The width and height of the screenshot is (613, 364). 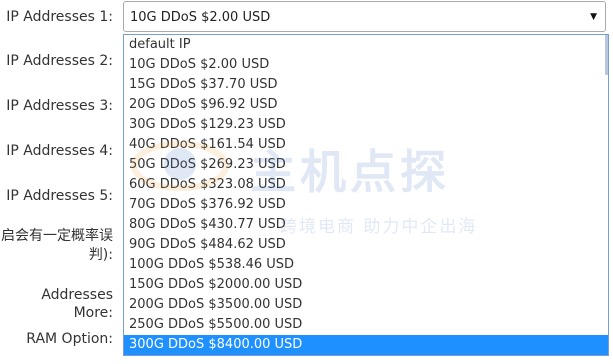 What do you see at coordinates (366, 125) in the screenshot?
I see `dropdown-option: 30G DDoS $129.23 USD` at bounding box center [366, 125].